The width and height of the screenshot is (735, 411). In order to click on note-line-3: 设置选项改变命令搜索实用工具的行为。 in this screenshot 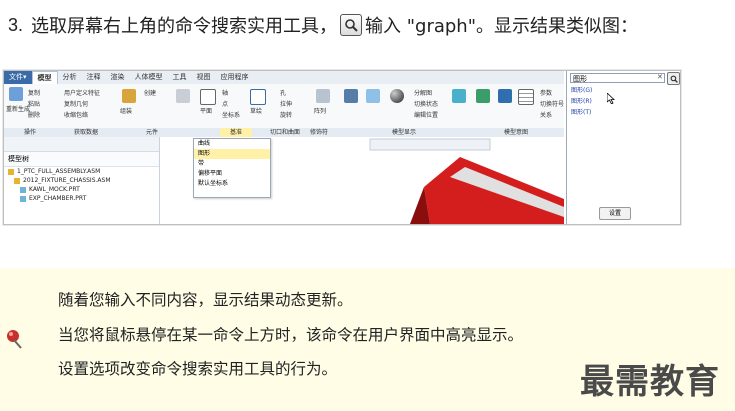, I will do `click(198, 369)`.